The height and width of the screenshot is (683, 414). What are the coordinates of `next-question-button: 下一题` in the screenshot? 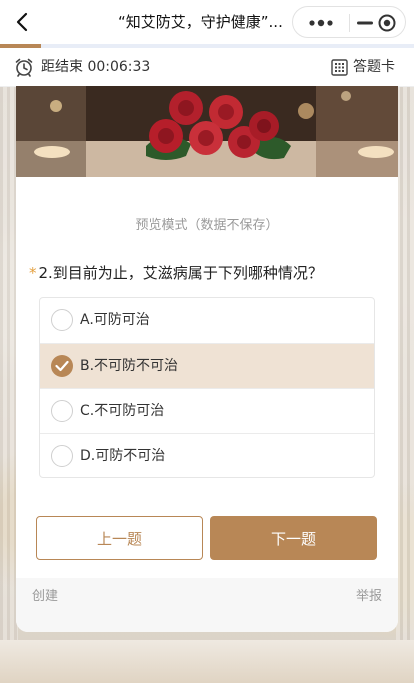 It's located at (293, 538).